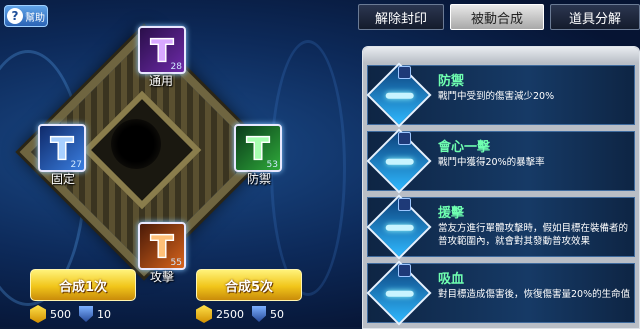 This screenshot has width=640, height=329. What do you see at coordinates (162, 50) in the screenshot?
I see `slot-general: 28` at bounding box center [162, 50].